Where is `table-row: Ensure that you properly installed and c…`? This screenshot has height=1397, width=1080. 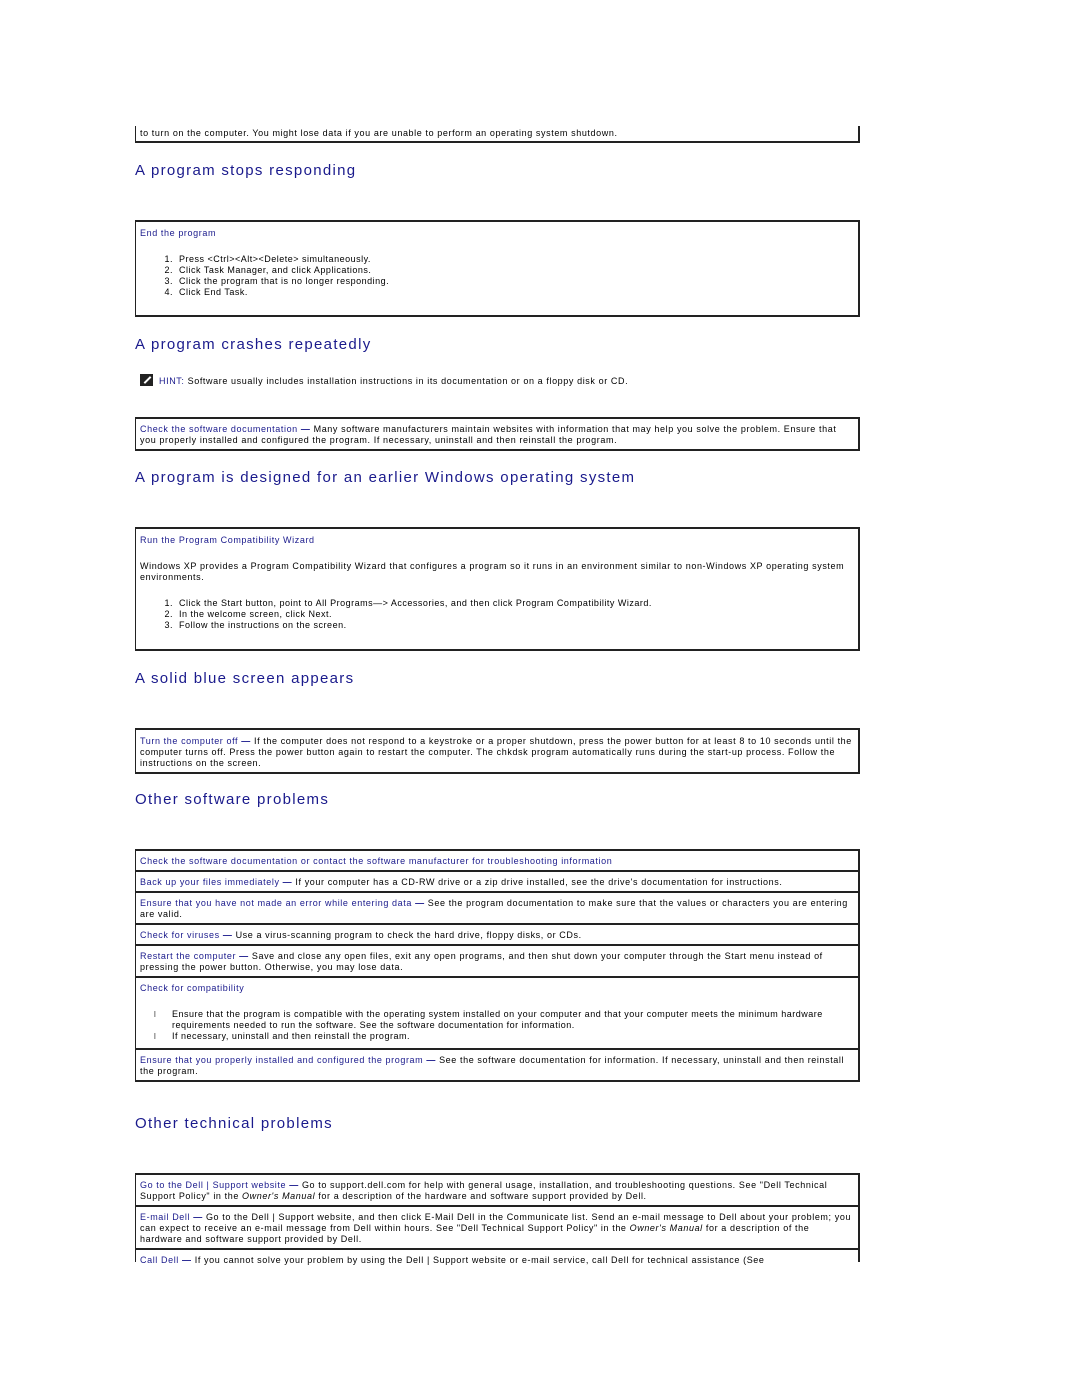
table-row: Ensure that you properly installed and c… is located at coordinates (497, 1064).